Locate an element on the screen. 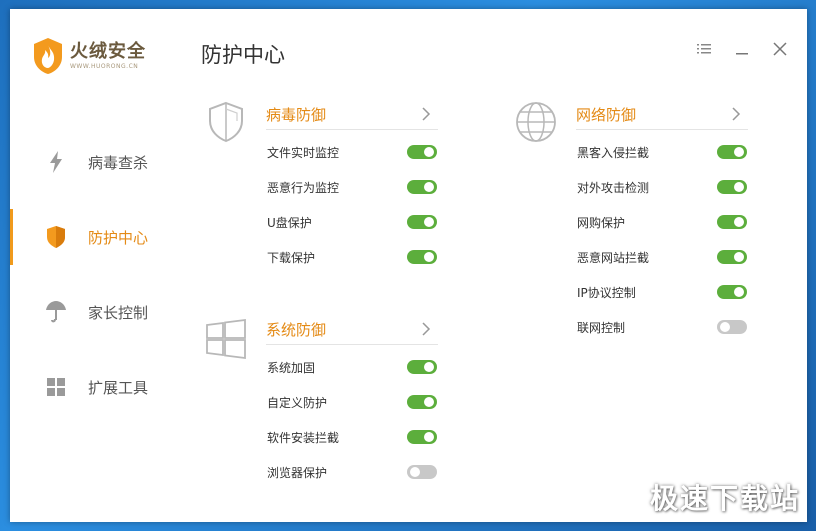 The width and height of the screenshot is (816, 531). windows-icon is located at coordinates (226, 339).